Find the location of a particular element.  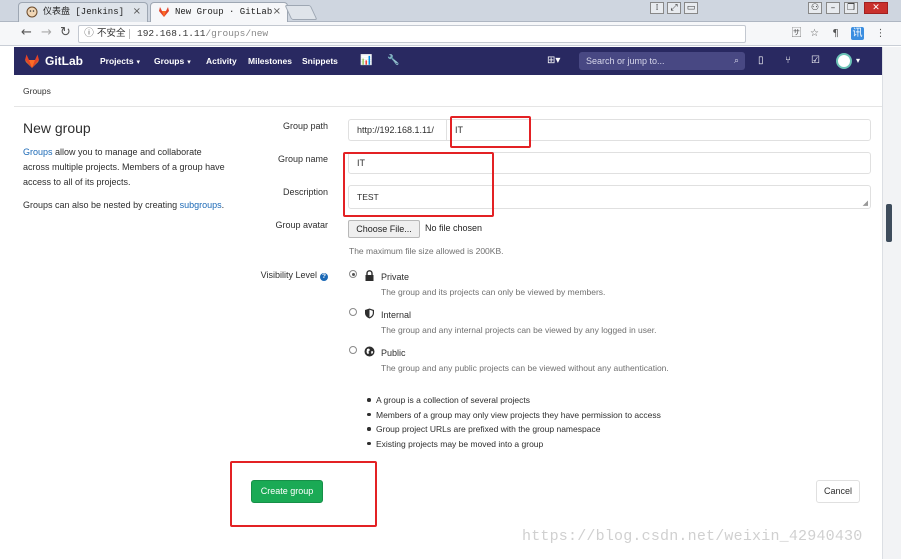

jenkins-favicon-icon is located at coordinates (32, 12).